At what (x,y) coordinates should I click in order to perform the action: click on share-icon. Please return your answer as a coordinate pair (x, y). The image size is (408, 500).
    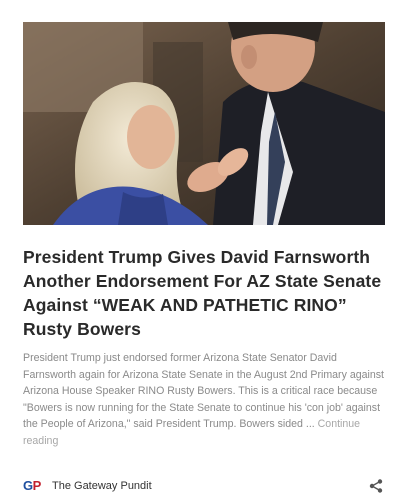
    Looking at the image, I should click on (376, 486).